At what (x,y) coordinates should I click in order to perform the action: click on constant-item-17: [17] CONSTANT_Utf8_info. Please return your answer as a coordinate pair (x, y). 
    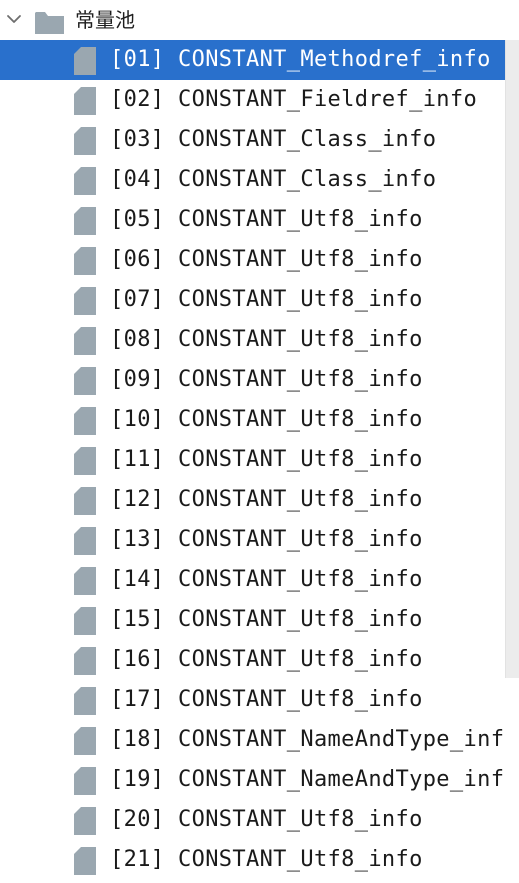
    Looking at the image, I should click on (252, 700).